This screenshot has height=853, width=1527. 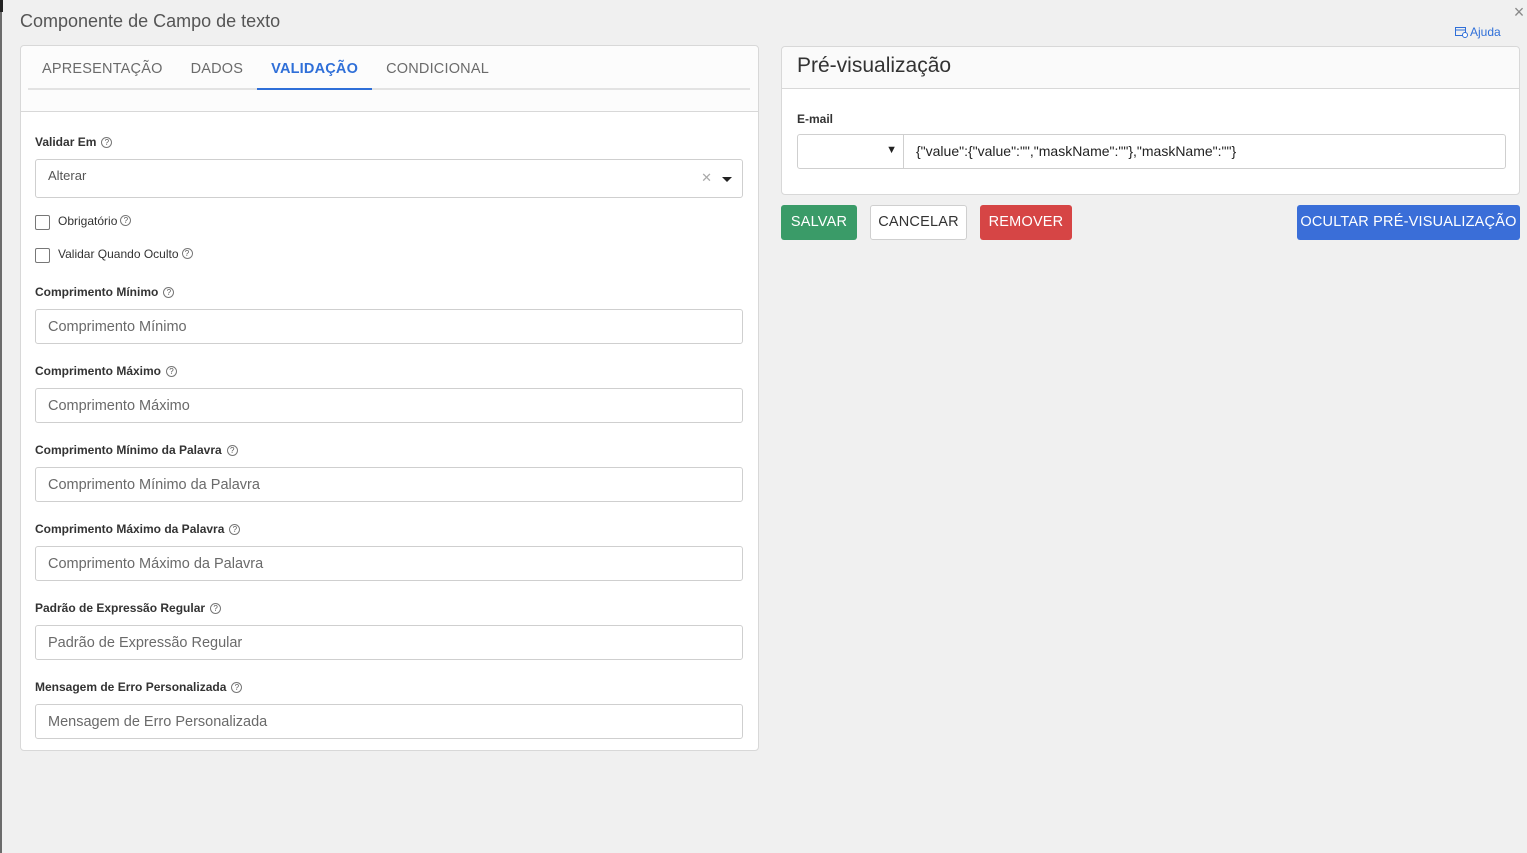 I want to click on required-row: Obrigatório ?, so click(x=389, y=221).